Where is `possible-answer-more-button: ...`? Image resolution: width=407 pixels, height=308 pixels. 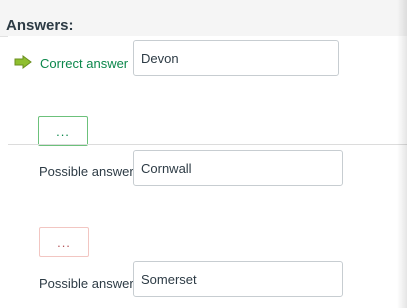
possible-answer-more-button: ... is located at coordinates (64, 242).